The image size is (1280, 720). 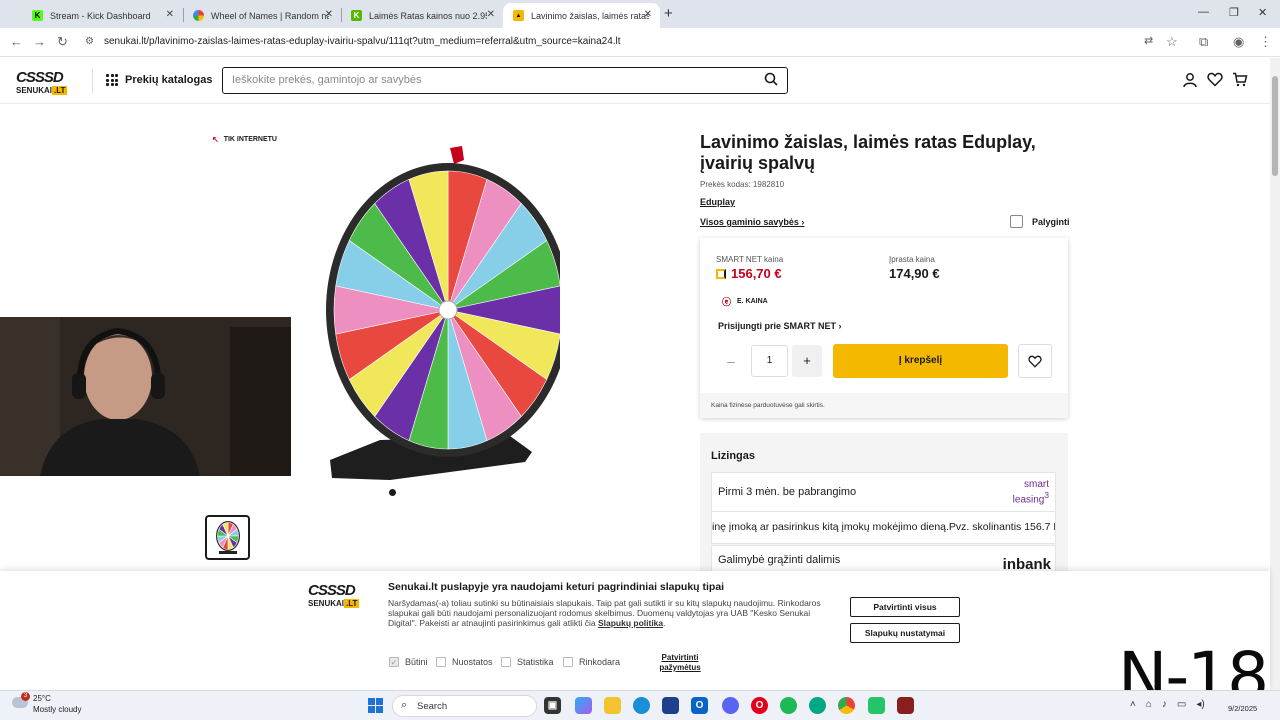 What do you see at coordinates (905, 607) in the screenshot?
I see `accept-all-cookies-button: Patvirtinti visus` at bounding box center [905, 607].